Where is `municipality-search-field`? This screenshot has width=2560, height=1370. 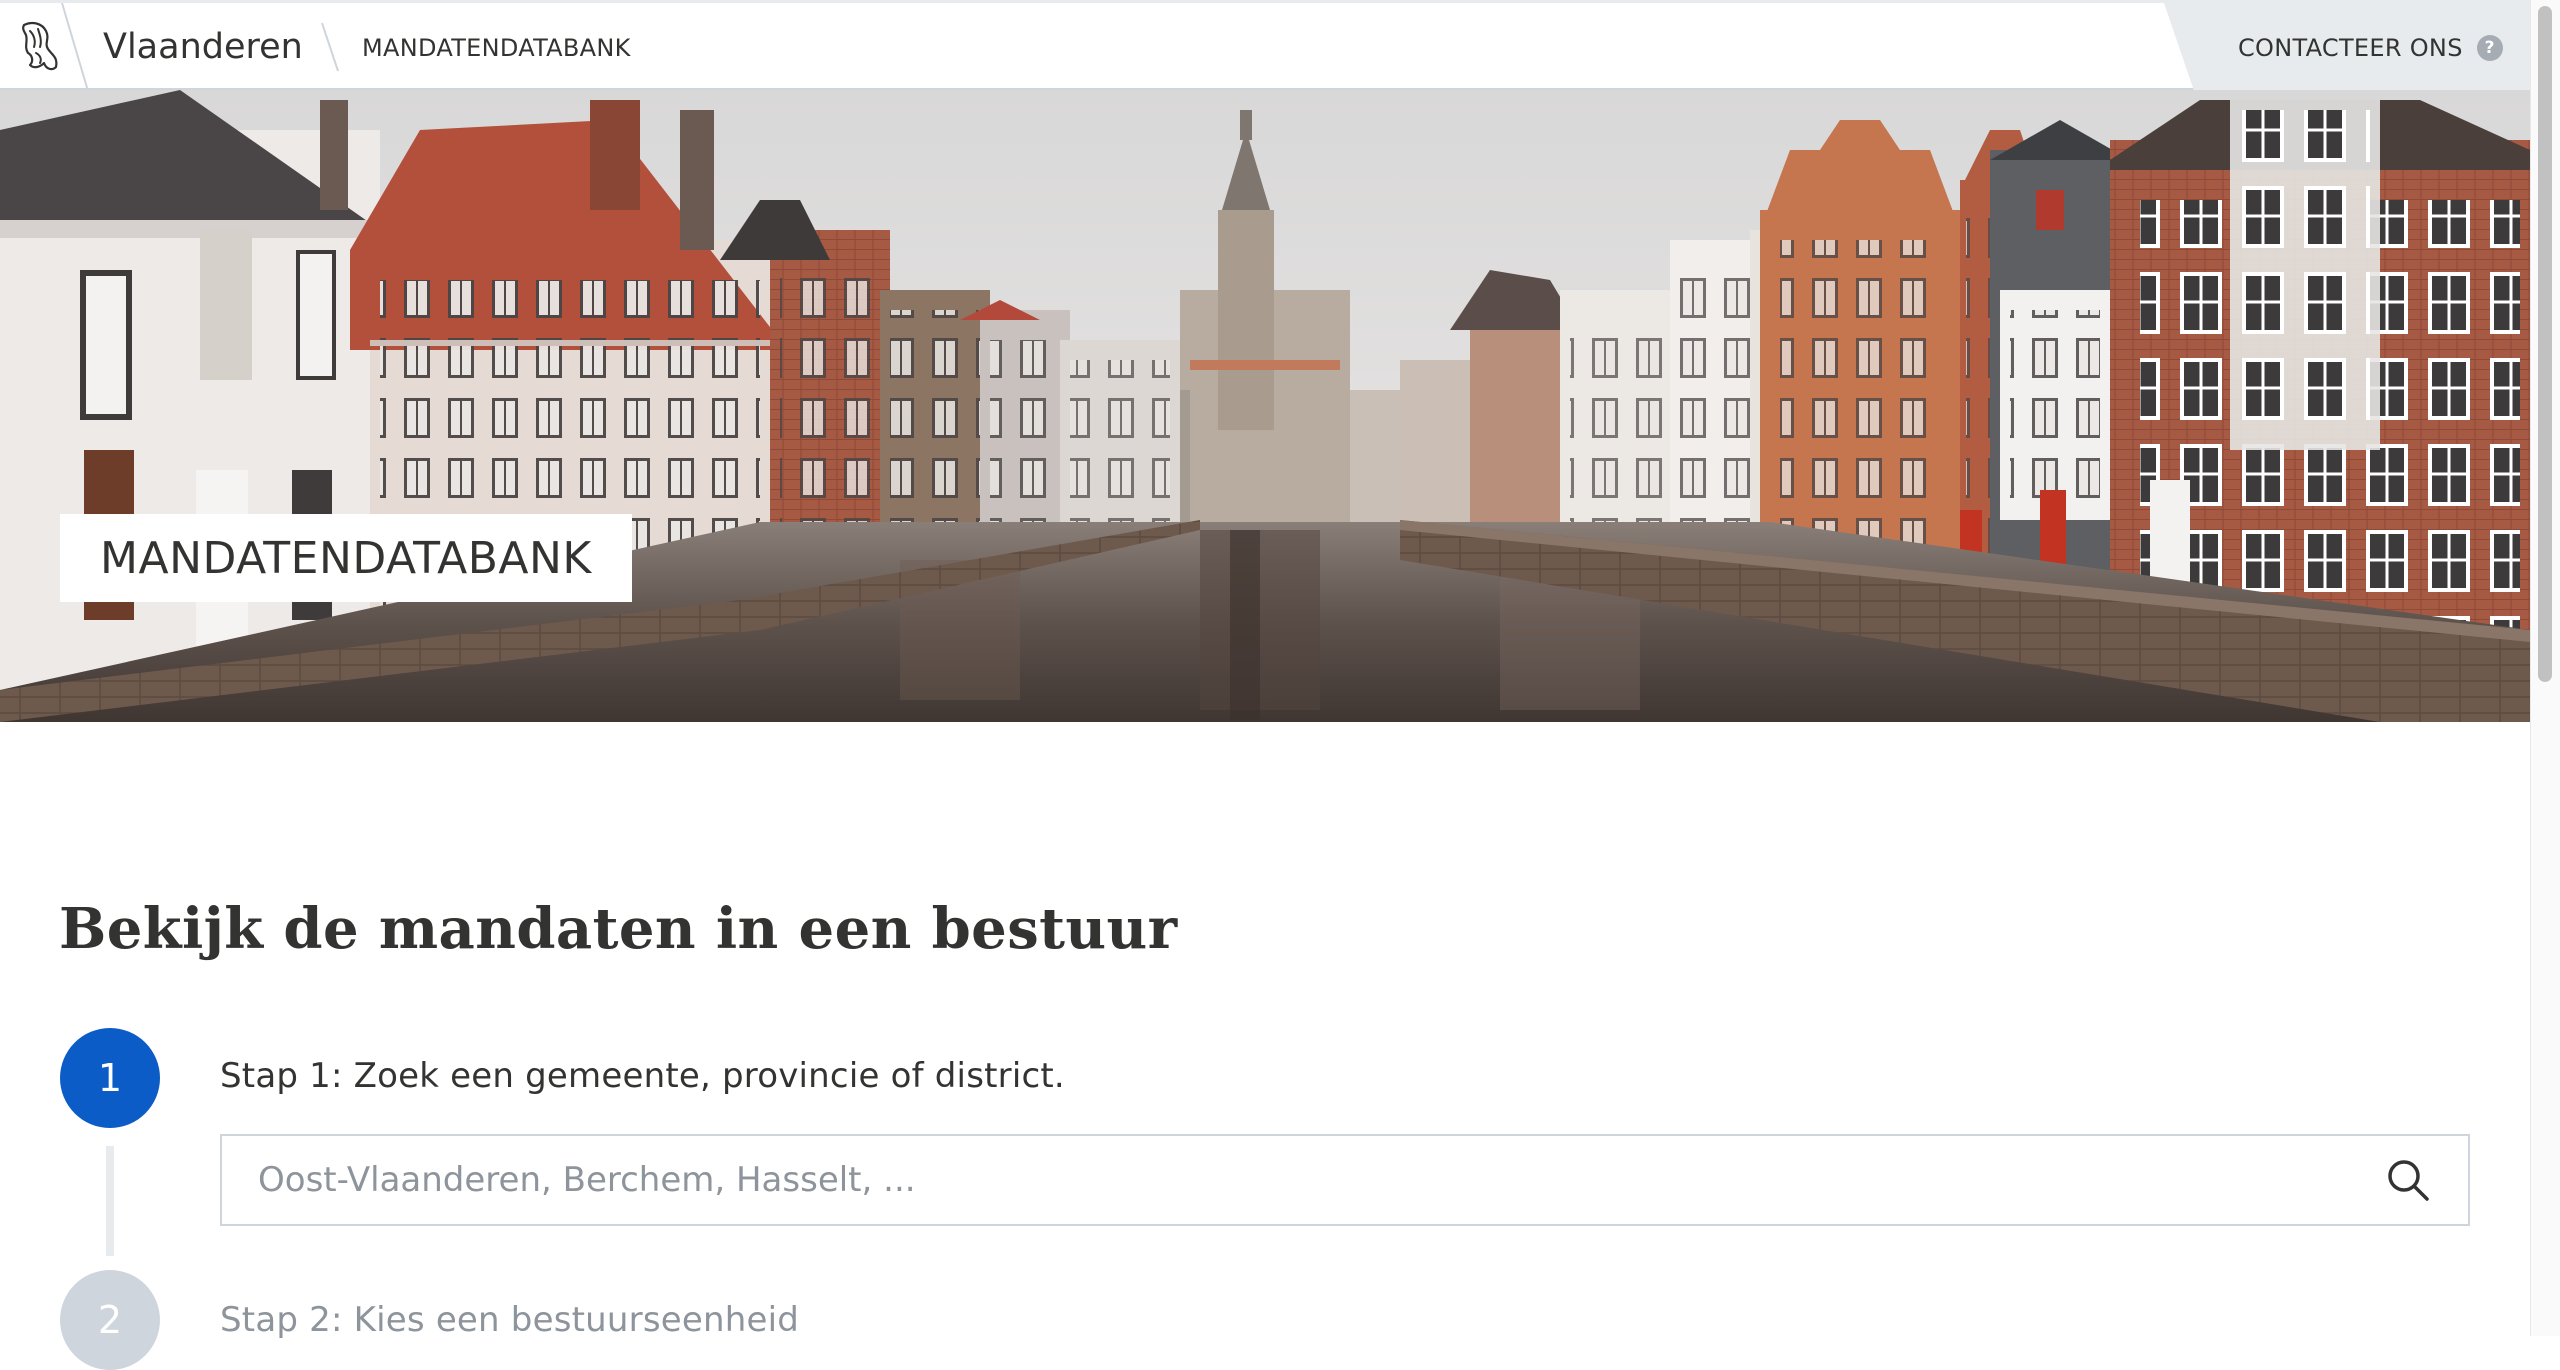 municipality-search-field is located at coordinates (1345, 1180).